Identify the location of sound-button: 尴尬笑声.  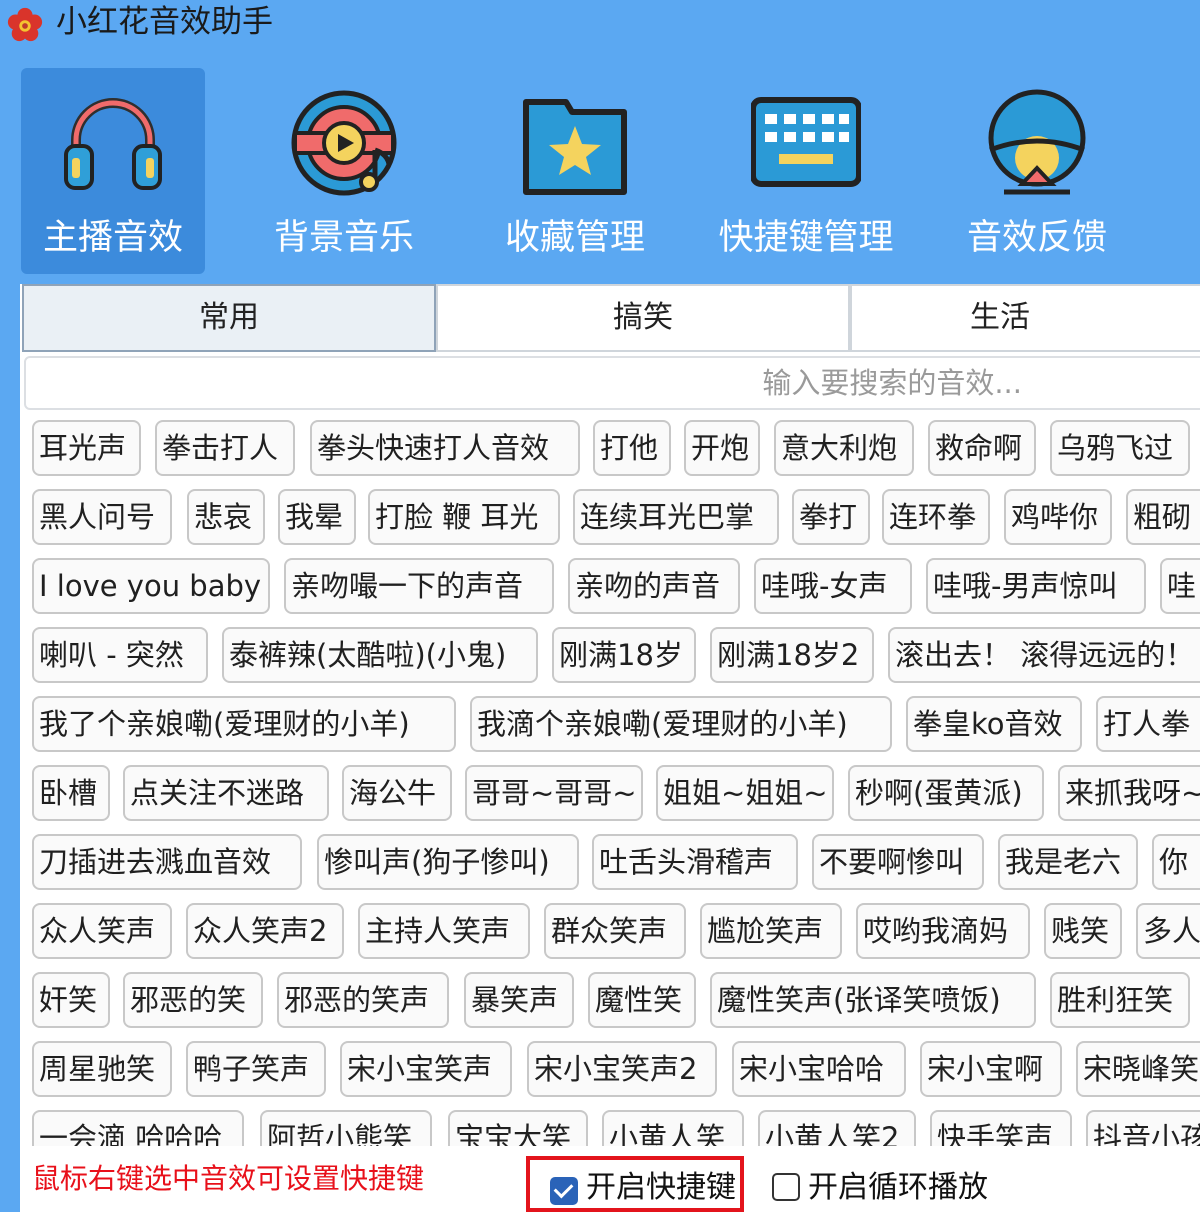
(771, 931).